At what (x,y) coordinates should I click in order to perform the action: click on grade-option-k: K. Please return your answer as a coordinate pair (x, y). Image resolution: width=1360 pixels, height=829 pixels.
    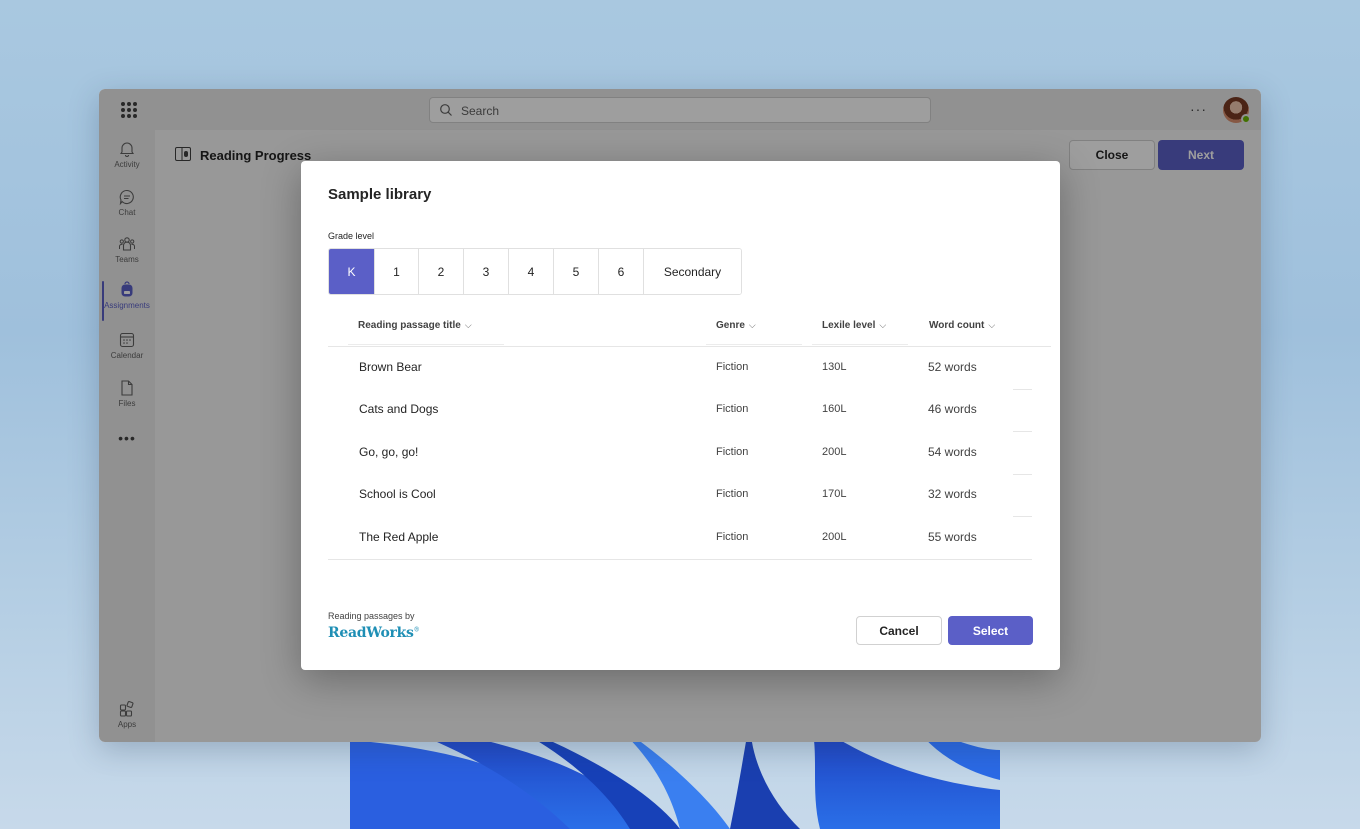
    Looking at the image, I should click on (352, 271).